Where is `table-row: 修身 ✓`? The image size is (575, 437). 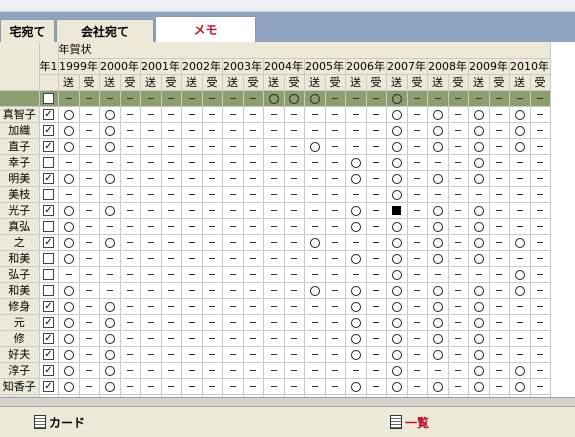
table-row: 修身 ✓ is located at coordinates (275, 306).